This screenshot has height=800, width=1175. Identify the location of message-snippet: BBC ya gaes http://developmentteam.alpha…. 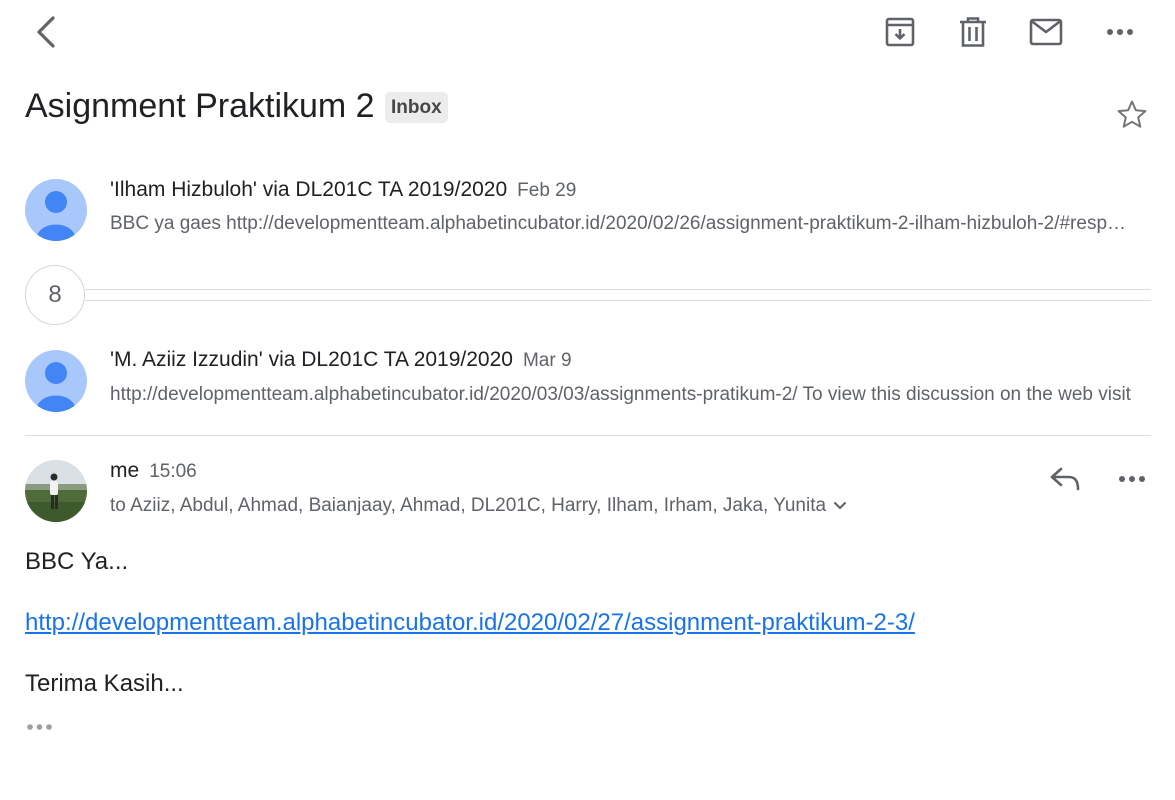
(622, 223).